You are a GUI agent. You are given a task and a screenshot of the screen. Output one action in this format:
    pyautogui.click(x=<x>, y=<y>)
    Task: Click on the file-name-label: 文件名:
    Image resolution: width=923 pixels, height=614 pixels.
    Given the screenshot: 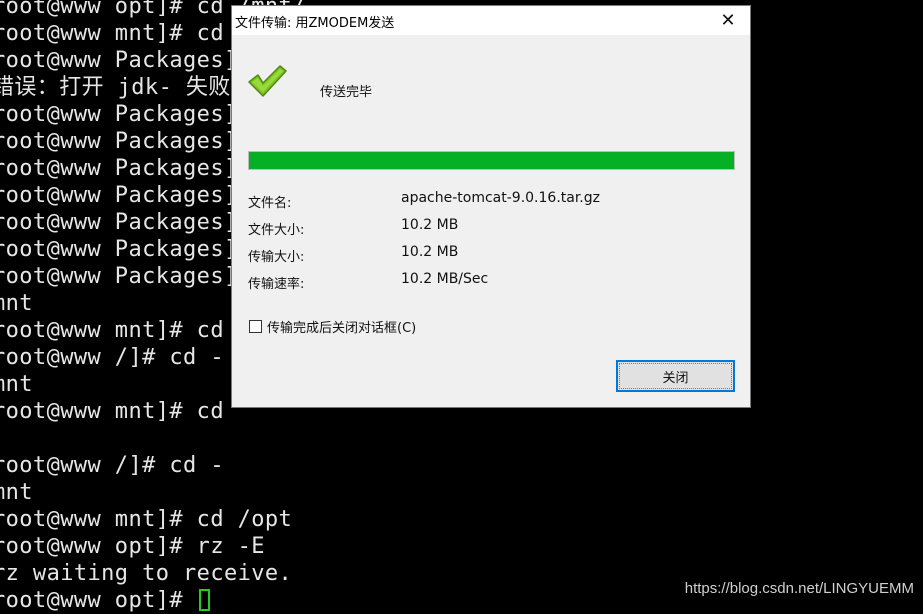 What is the action you would take?
    pyautogui.click(x=270, y=203)
    